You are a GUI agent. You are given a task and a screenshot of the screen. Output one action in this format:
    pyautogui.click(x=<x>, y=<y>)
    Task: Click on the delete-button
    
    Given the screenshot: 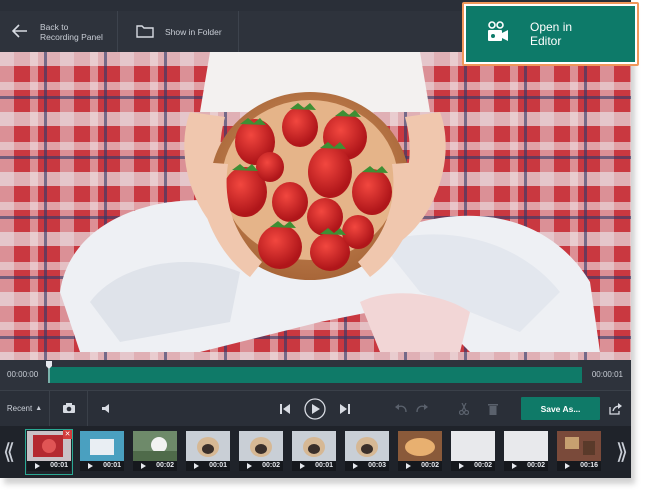 What is the action you would take?
    pyautogui.click(x=493, y=408)
    